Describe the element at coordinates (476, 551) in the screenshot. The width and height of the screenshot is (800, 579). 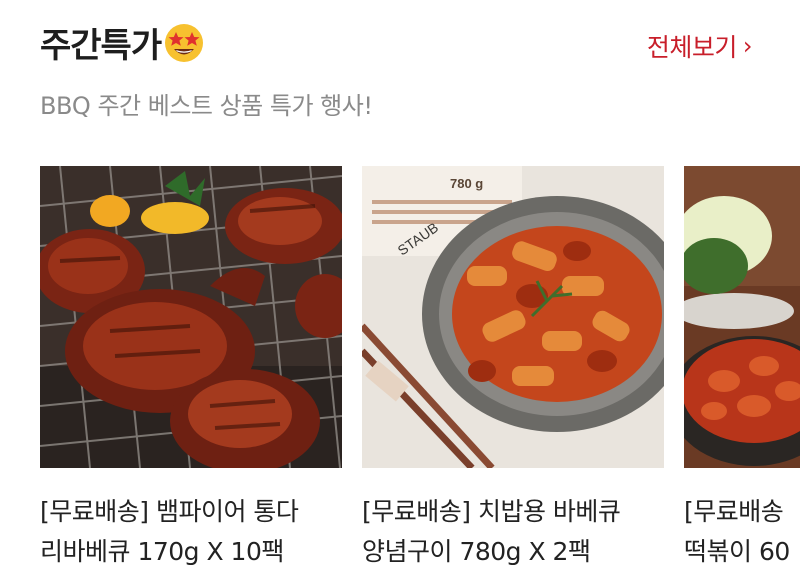
I see `product-name-line2: 양념구이 780g X 2팩` at that location.